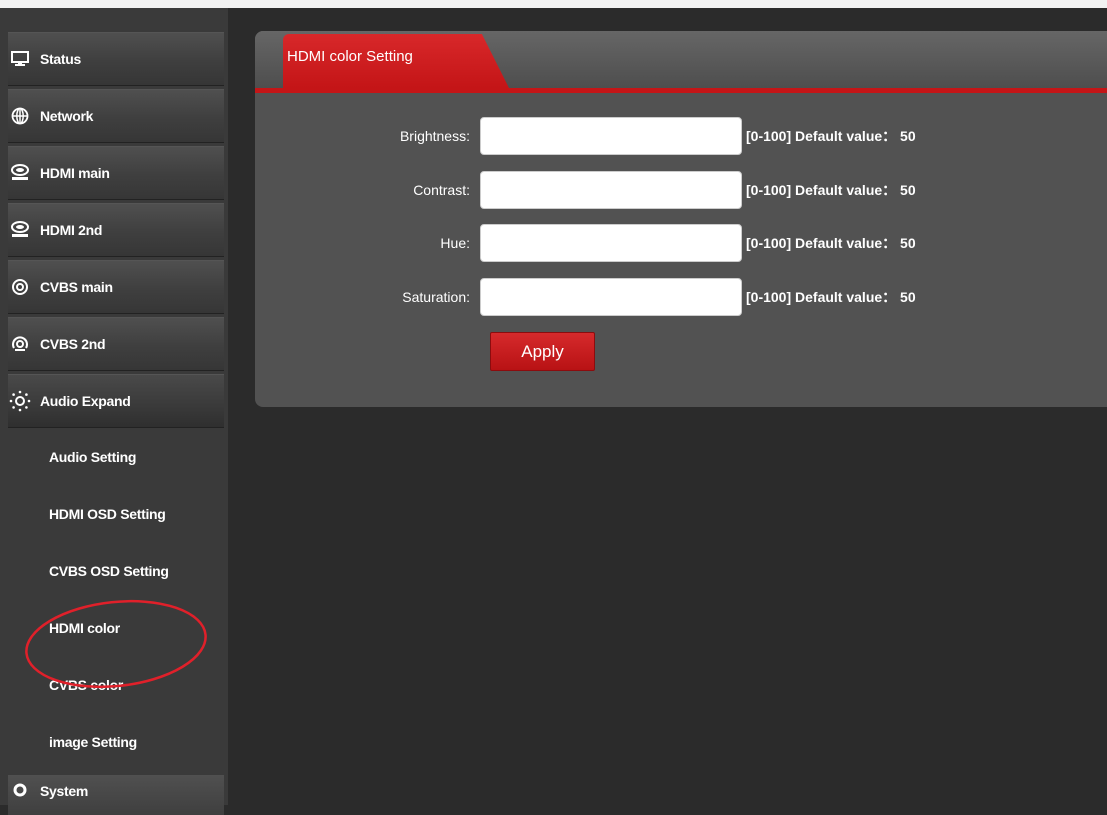  I want to click on panel-header: HDMI color Setting, so click(681, 59).